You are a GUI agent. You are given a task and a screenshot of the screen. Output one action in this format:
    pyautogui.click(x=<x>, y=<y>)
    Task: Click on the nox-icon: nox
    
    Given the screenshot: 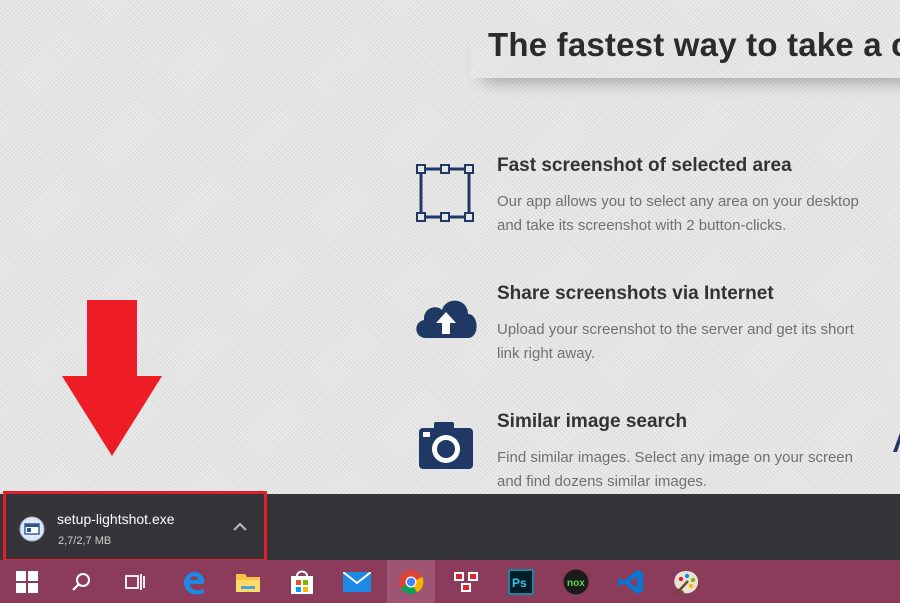 What is the action you would take?
    pyautogui.click(x=576, y=581)
    